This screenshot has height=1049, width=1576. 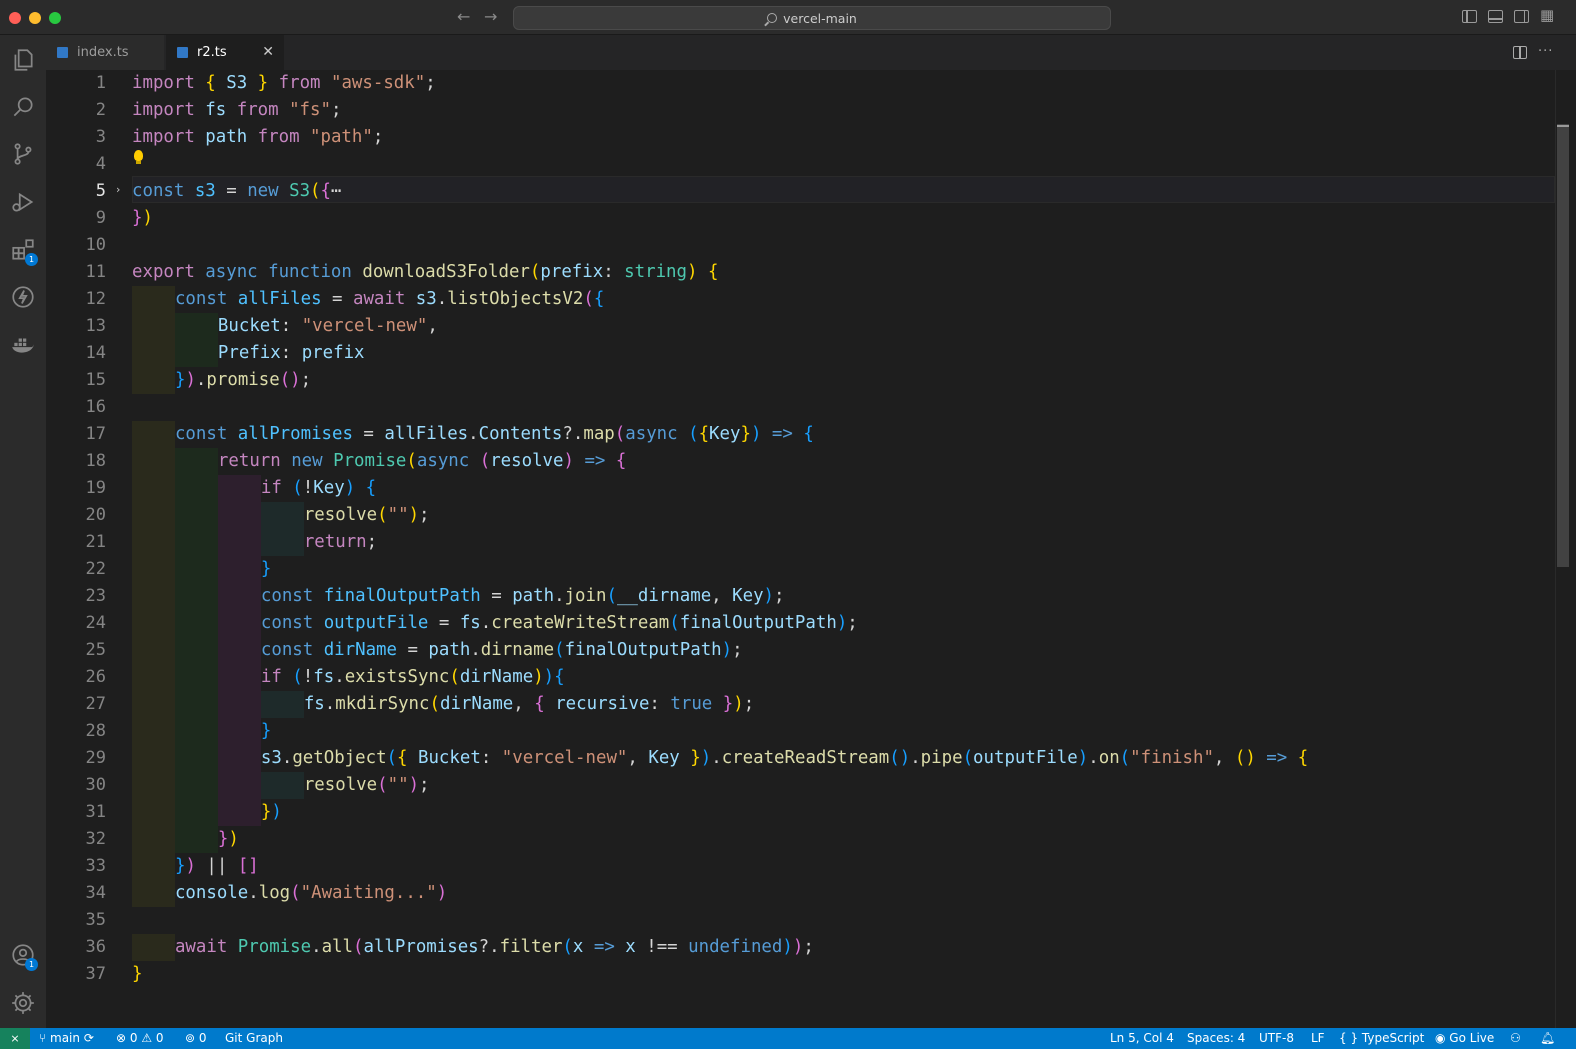 What do you see at coordinates (812, 18) in the screenshot?
I see `command-center-search: vercel-main` at bounding box center [812, 18].